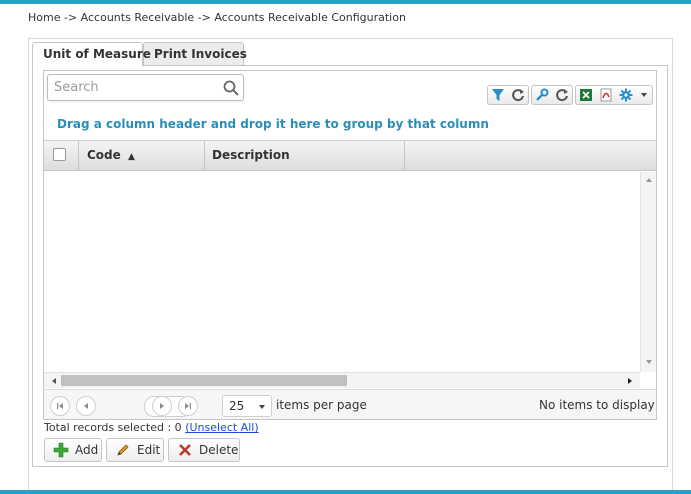 The height and width of the screenshot is (494, 691). I want to click on search-icon, so click(231, 88).